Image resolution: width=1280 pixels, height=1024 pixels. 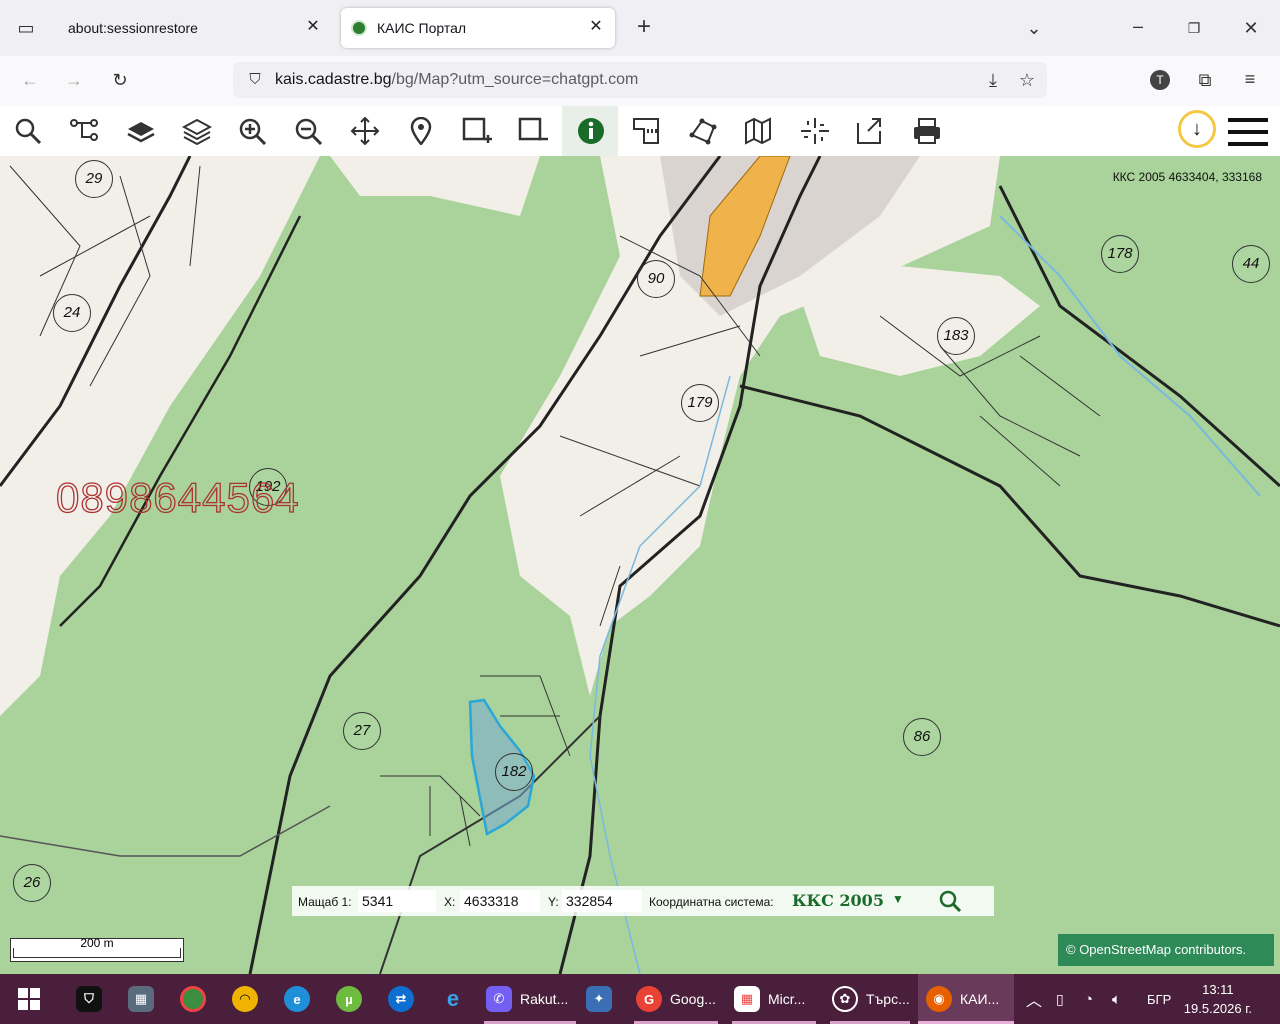 I want to click on clock: 13:11 19.5.2026 г., so click(x=1218, y=999).